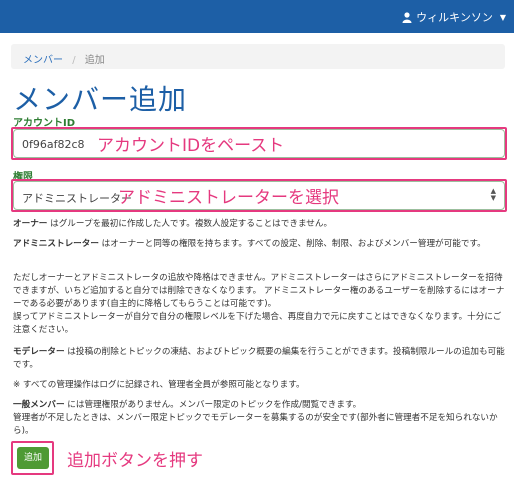 This screenshot has height=497, width=514. What do you see at coordinates (33, 458) in the screenshot?
I see `add-button: 追加` at bounding box center [33, 458].